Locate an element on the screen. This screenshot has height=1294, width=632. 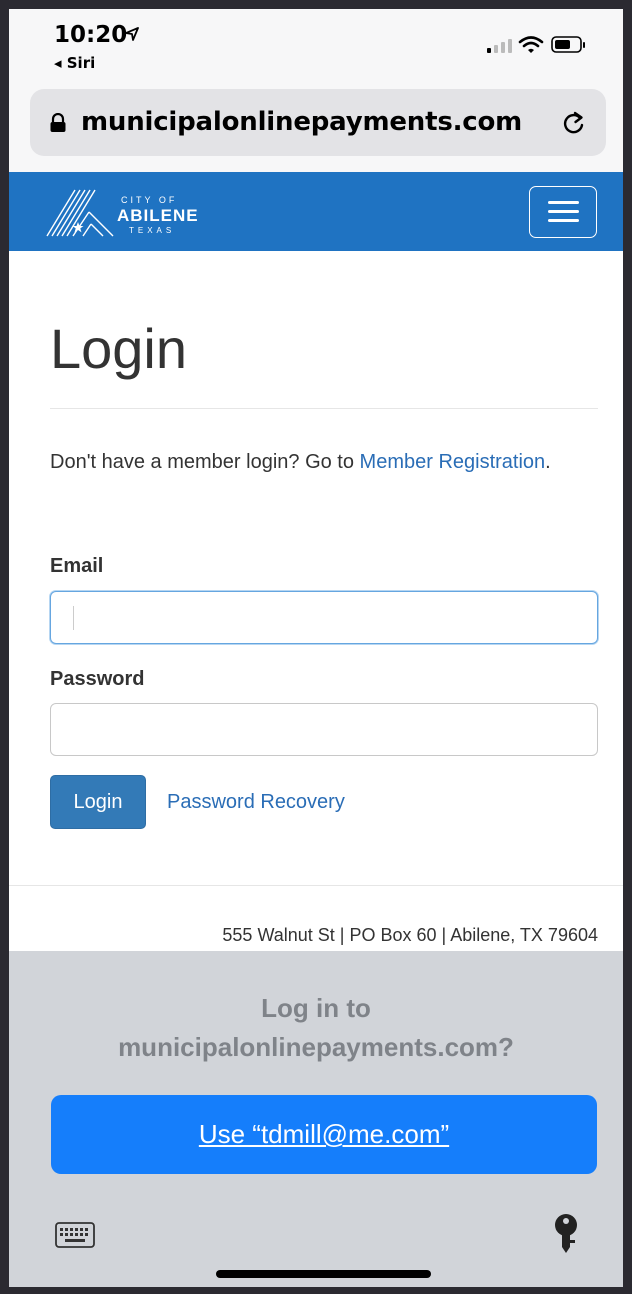
password-field is located at coordinates (324, 729).